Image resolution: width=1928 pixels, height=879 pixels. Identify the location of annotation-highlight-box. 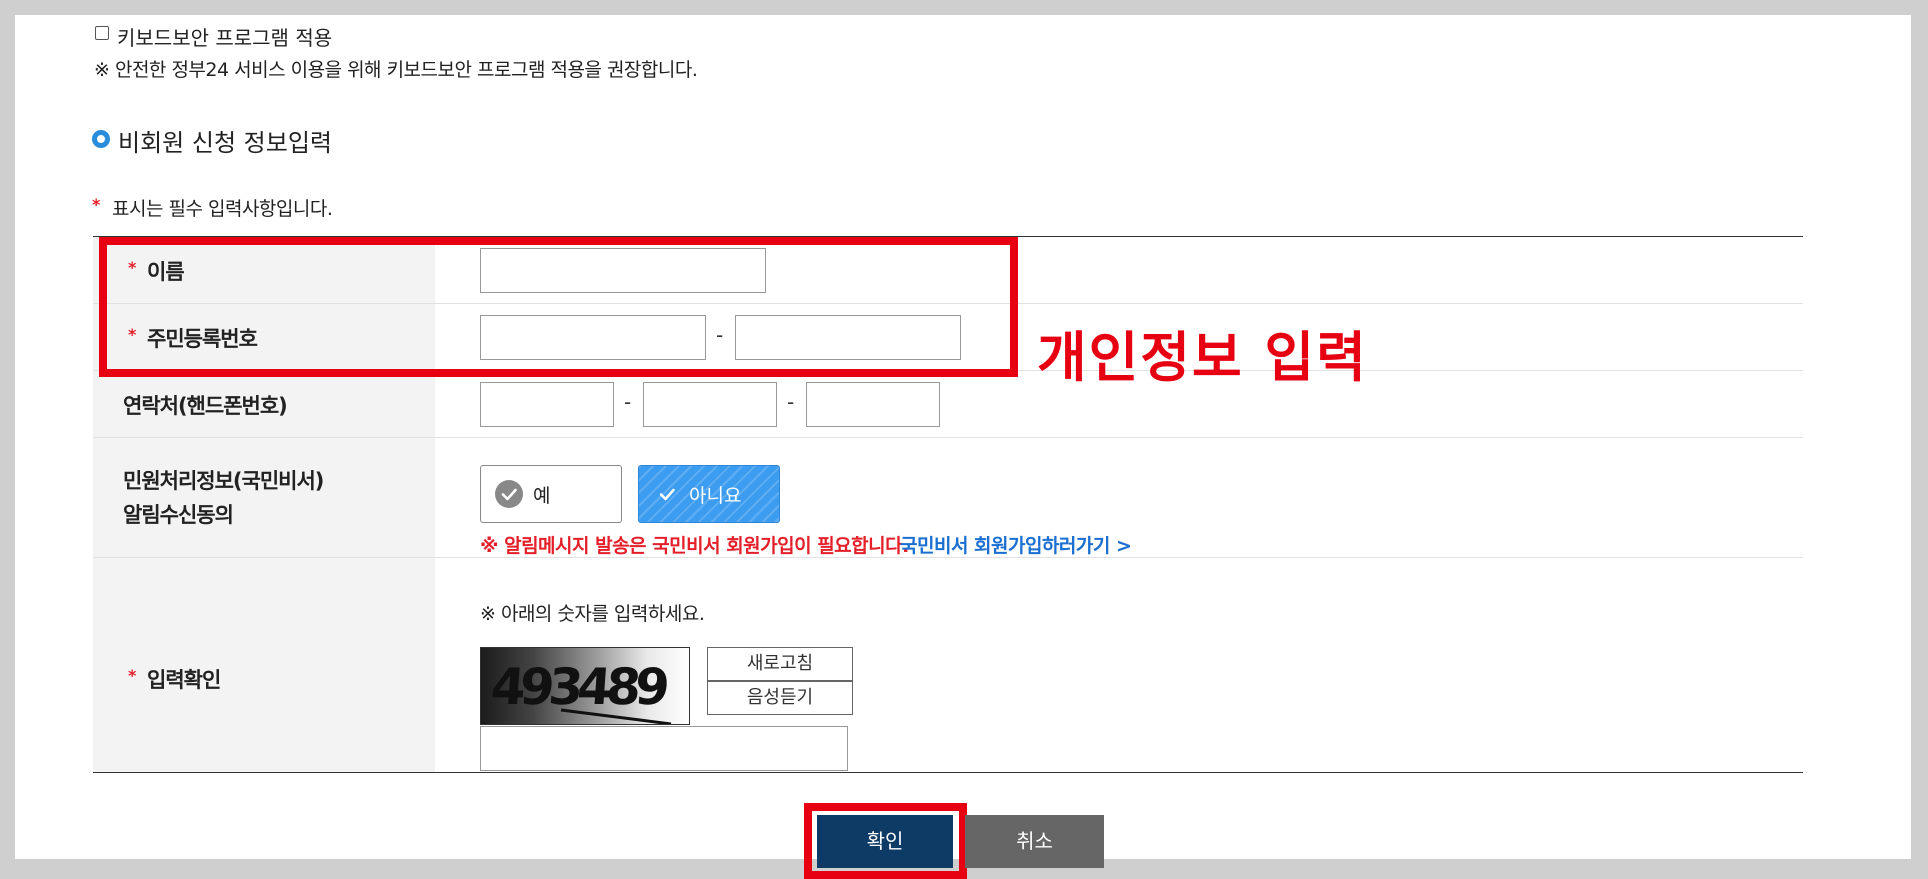
(558, 307).